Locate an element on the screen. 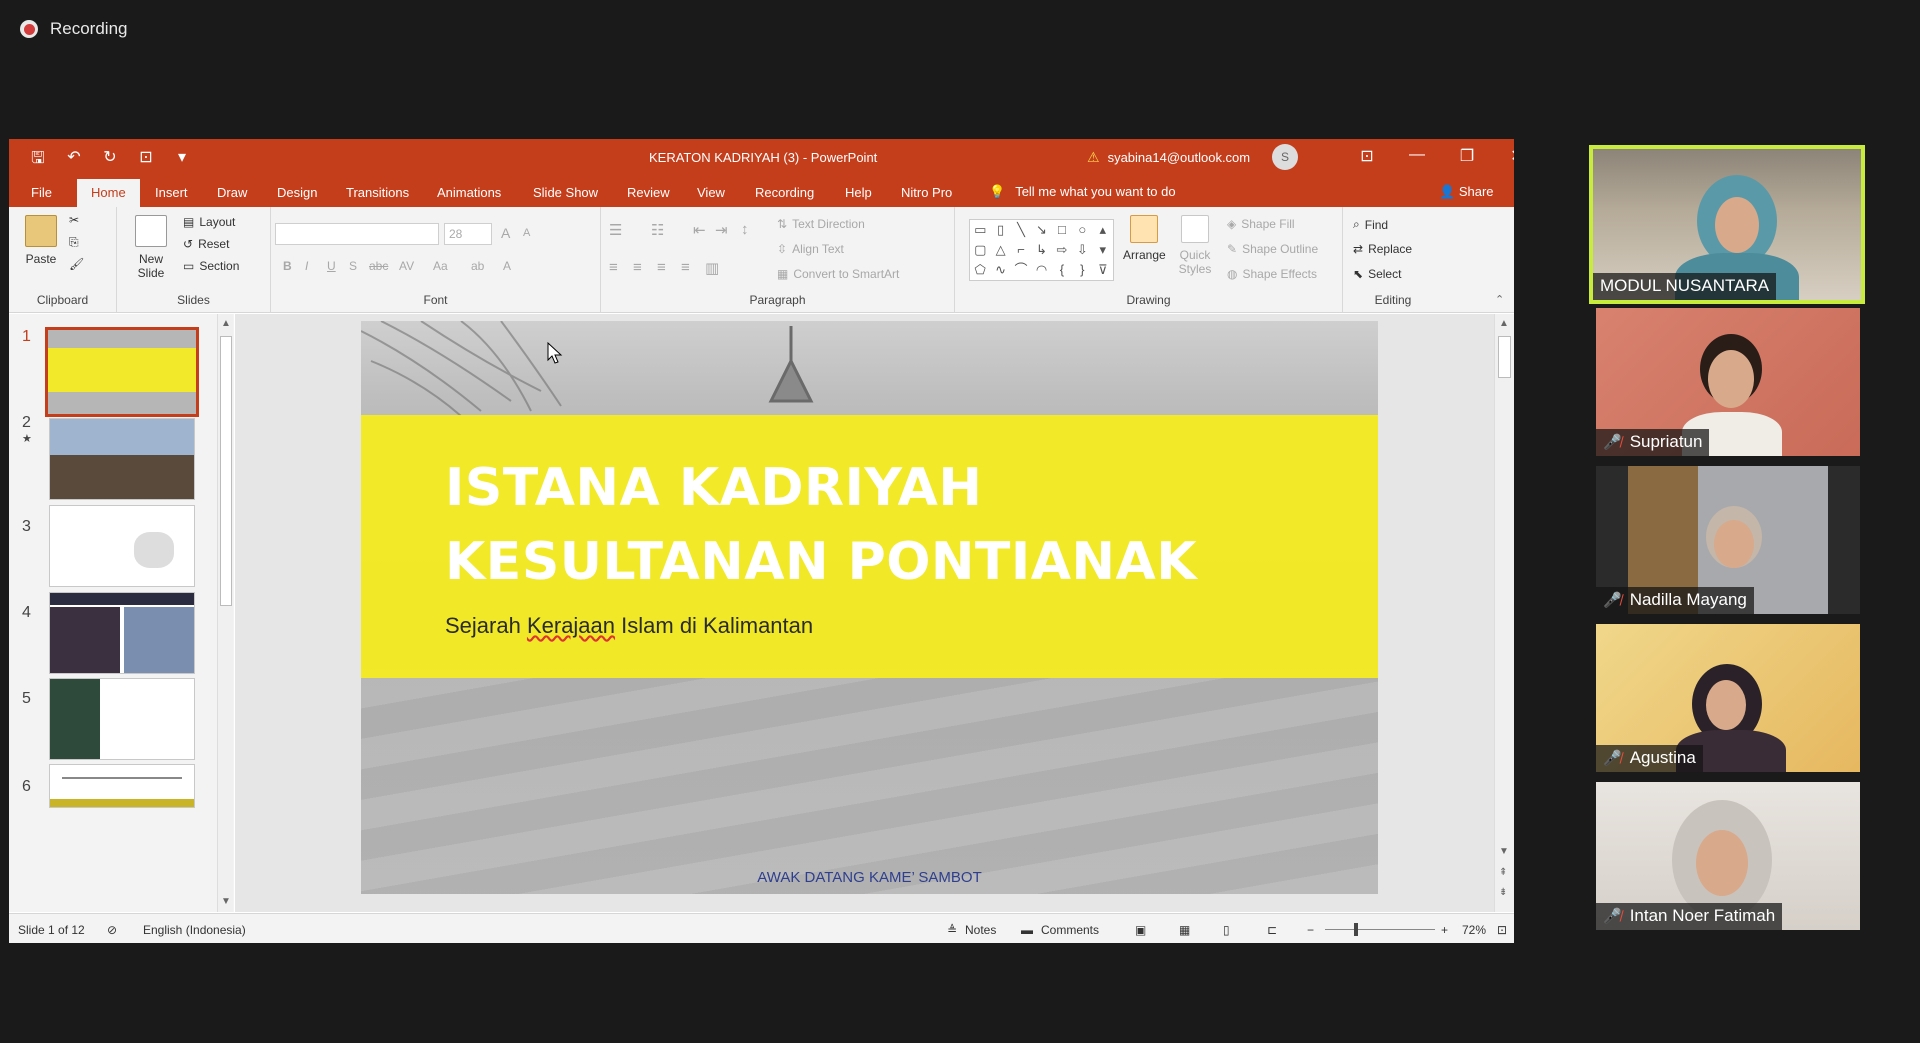 This screenshot has width=1920, height=1043. triangle-shape-icon: △ is located at coordinates (1000, 250).